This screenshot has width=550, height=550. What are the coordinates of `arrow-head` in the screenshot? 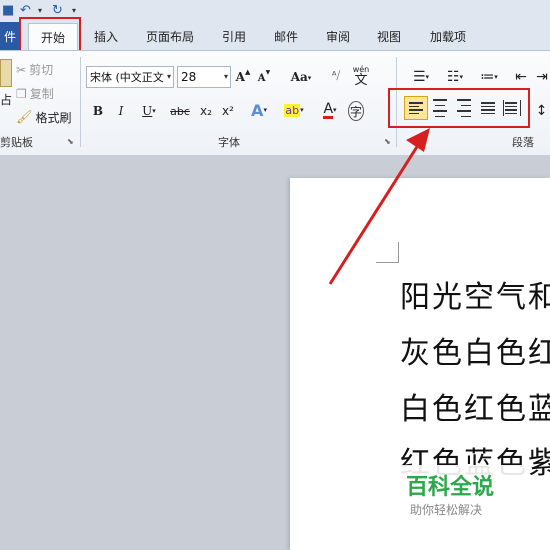 It's located at (418, 140).